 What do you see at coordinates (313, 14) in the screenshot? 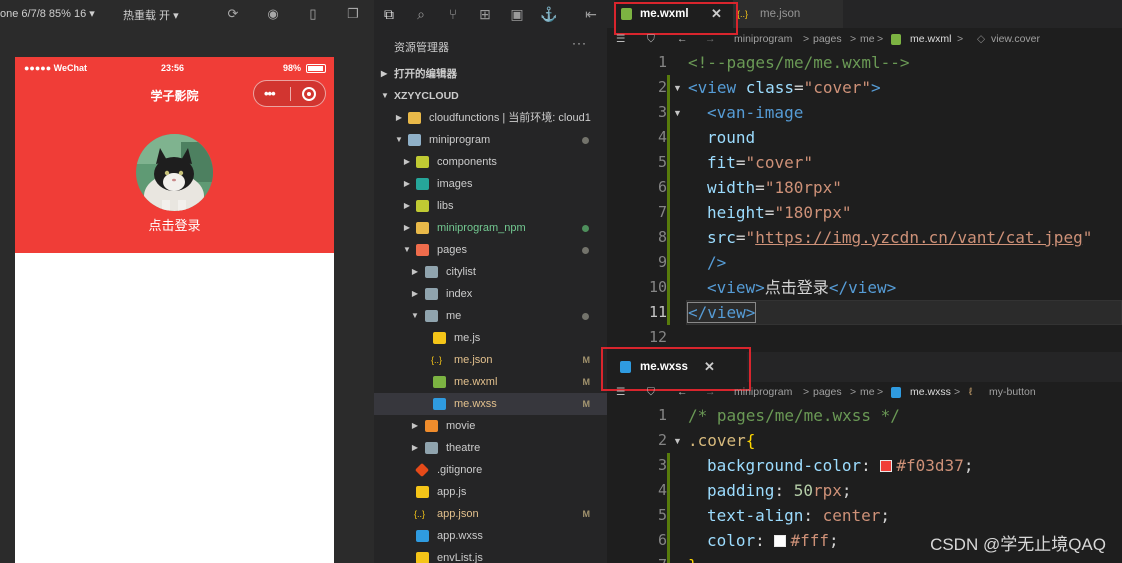
I see `phone-icon: ▯` at bounding box center [313, 14].